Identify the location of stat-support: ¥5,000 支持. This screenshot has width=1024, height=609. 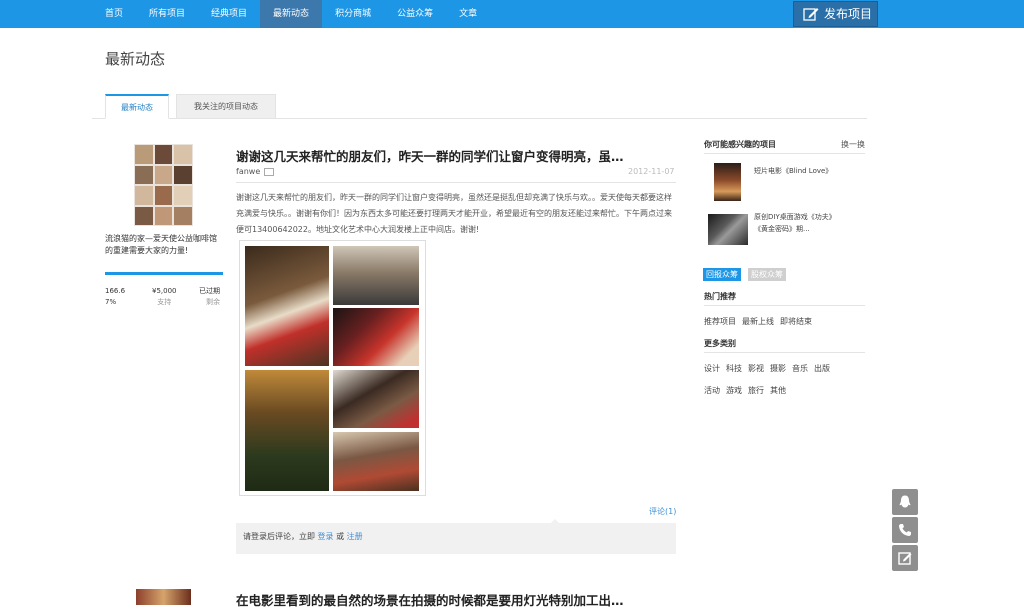
(164, 297).